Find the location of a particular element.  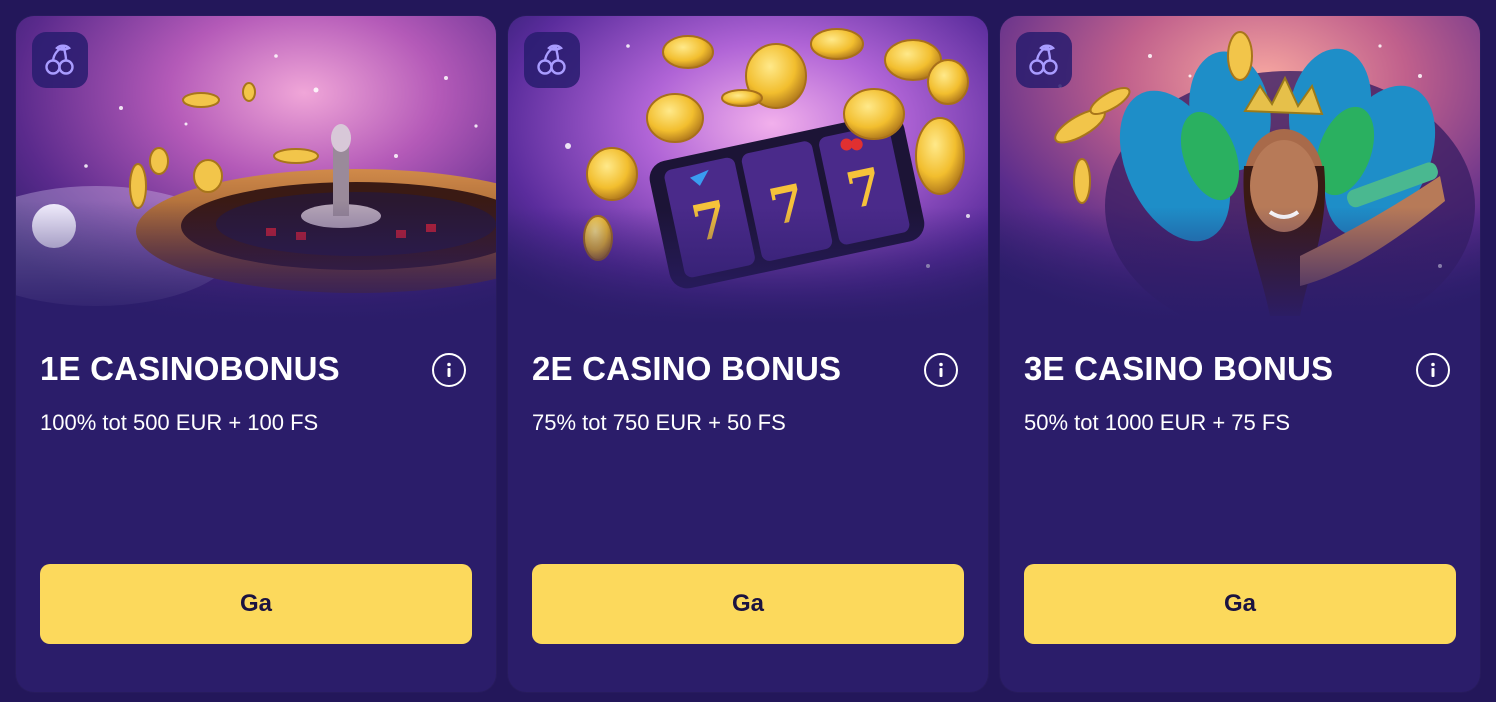

bonus-description: 100% tot 500 EUR + 100 FS is located at coordinates (179, 422).